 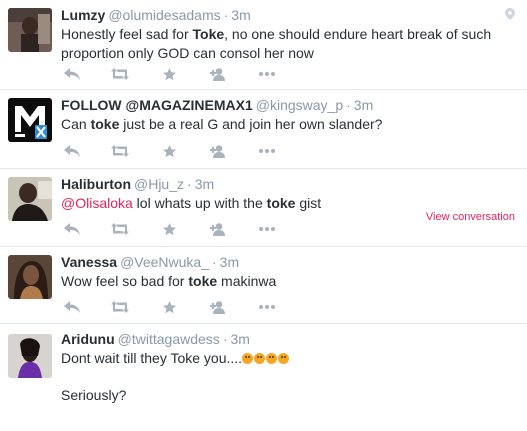 What do you see at coordinates (157, 105) in the screenshot?
I see `user-fullname: FOLLOW @MAGAZINEMAX1` at bounding box center [157, 105].